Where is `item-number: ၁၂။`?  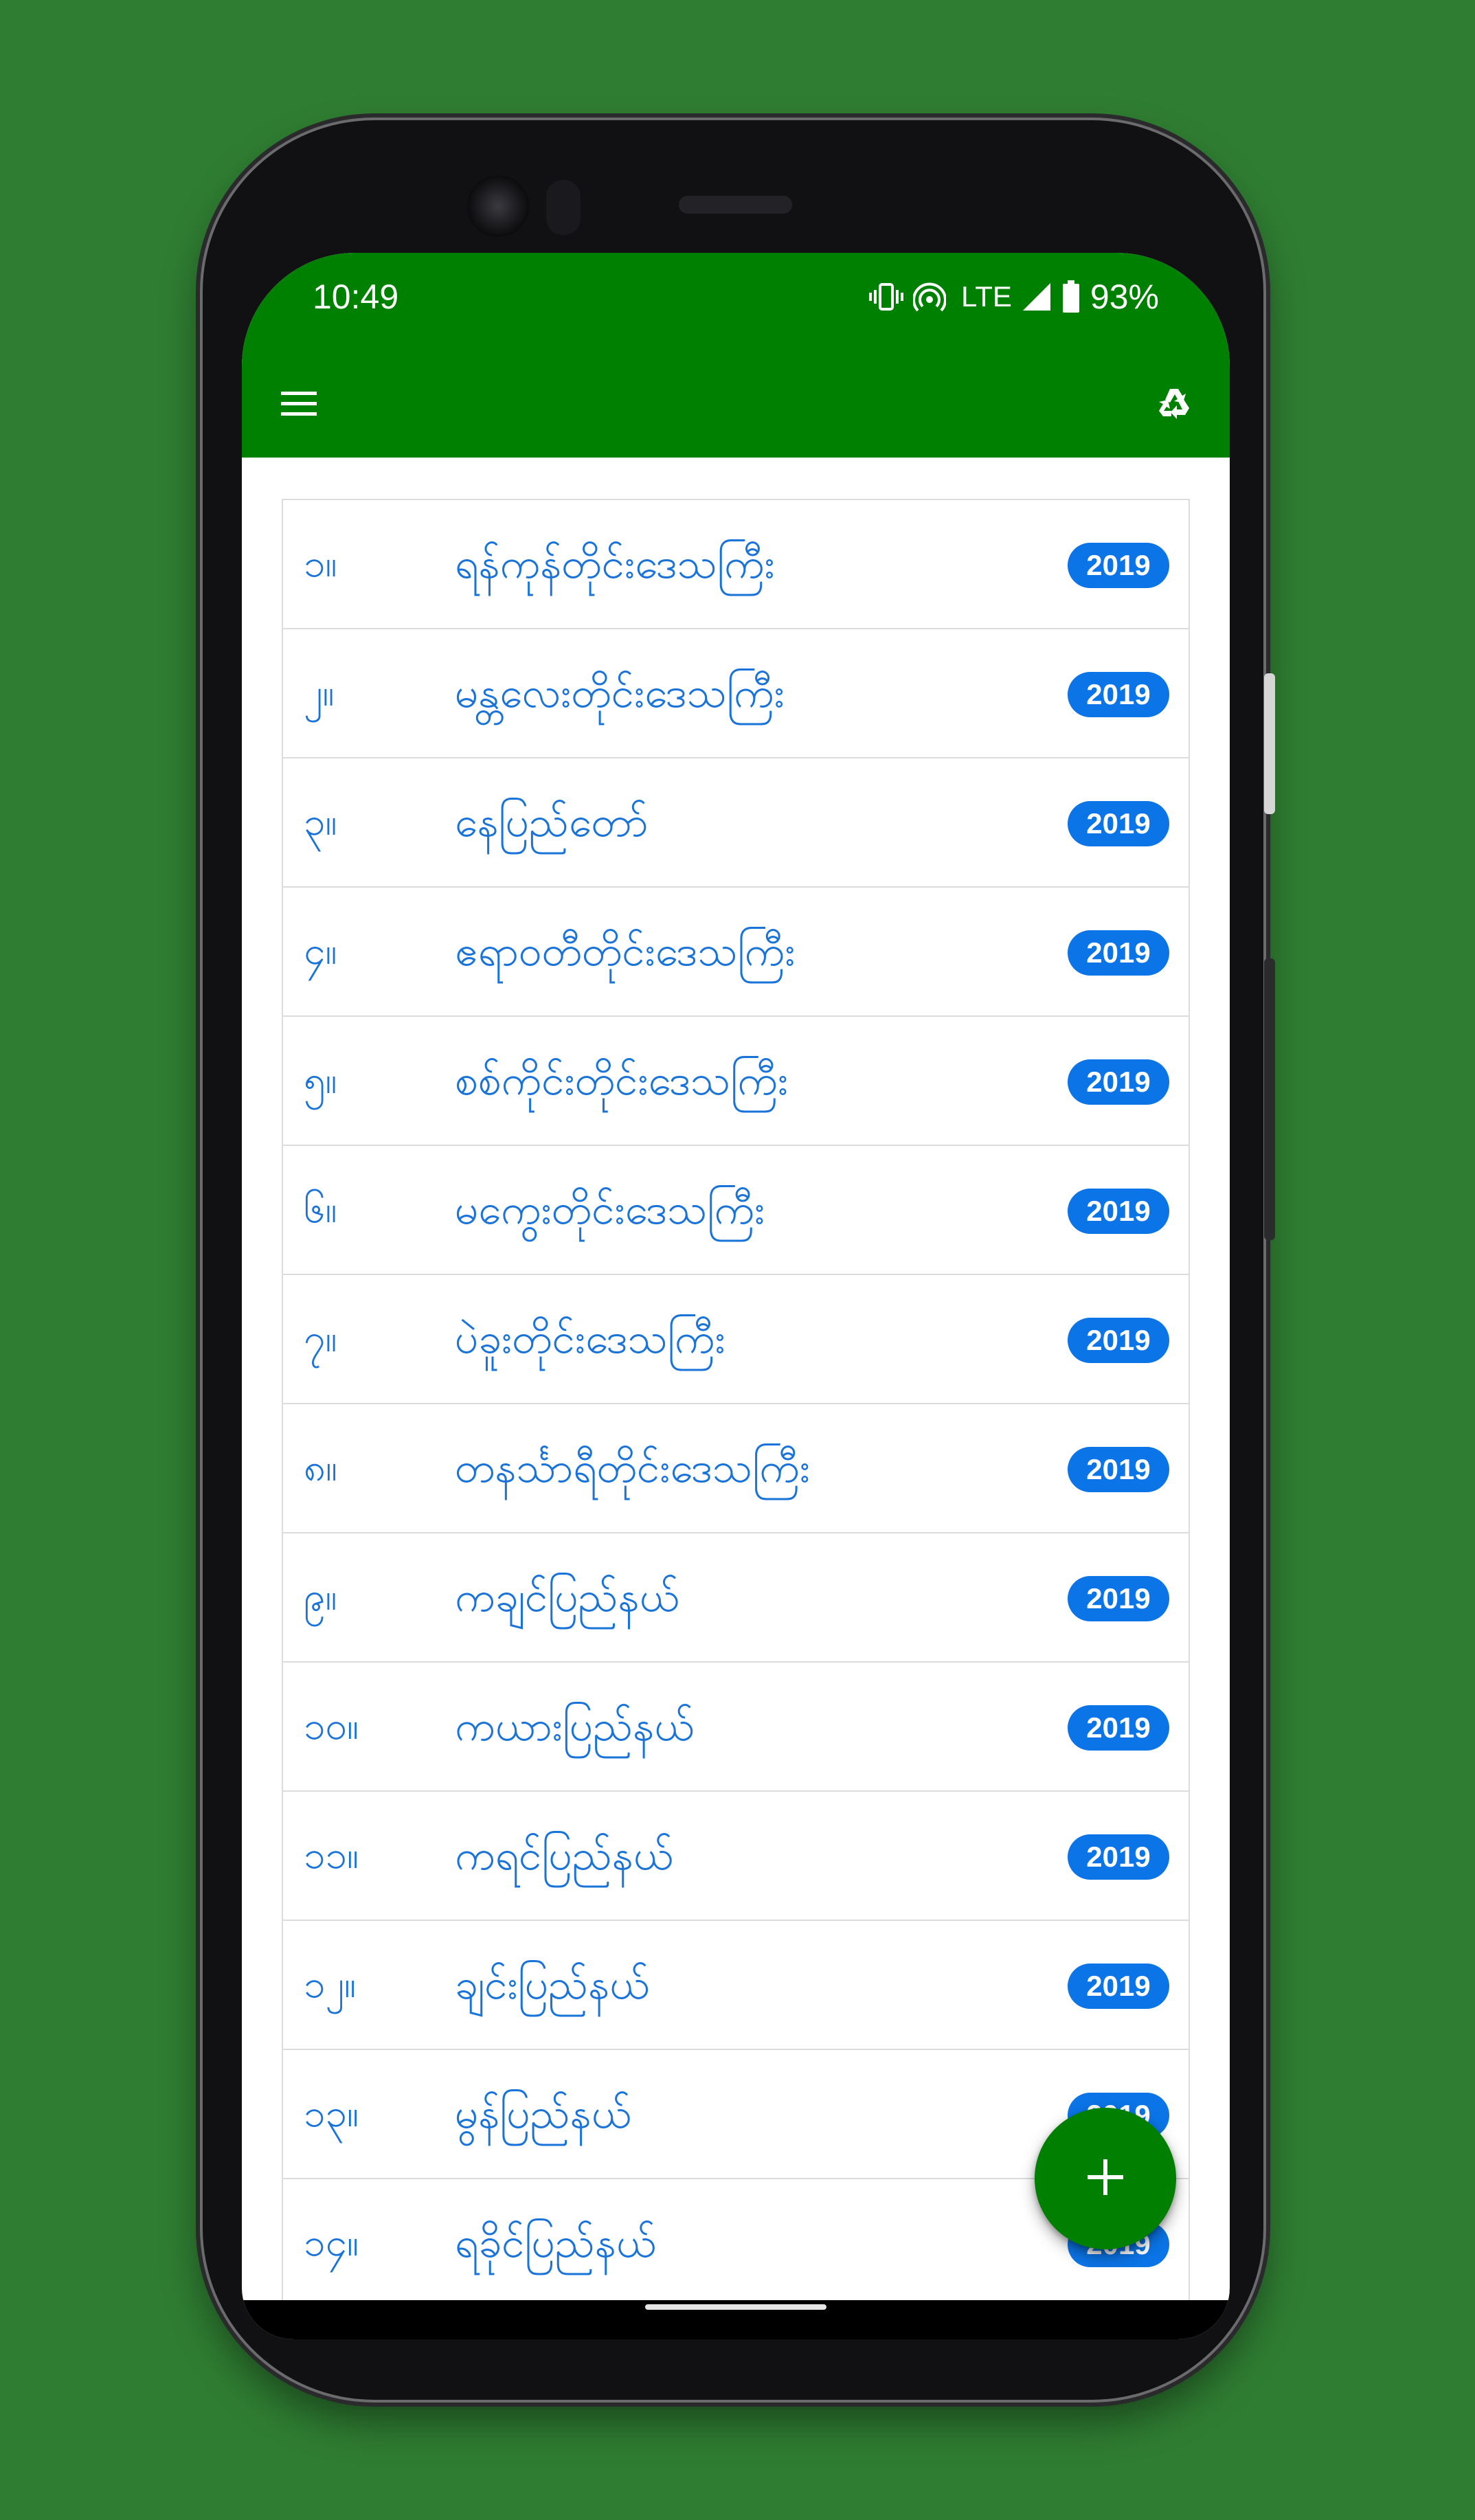 item-number: ၁၂။ is located at coordinates (330, 1984).